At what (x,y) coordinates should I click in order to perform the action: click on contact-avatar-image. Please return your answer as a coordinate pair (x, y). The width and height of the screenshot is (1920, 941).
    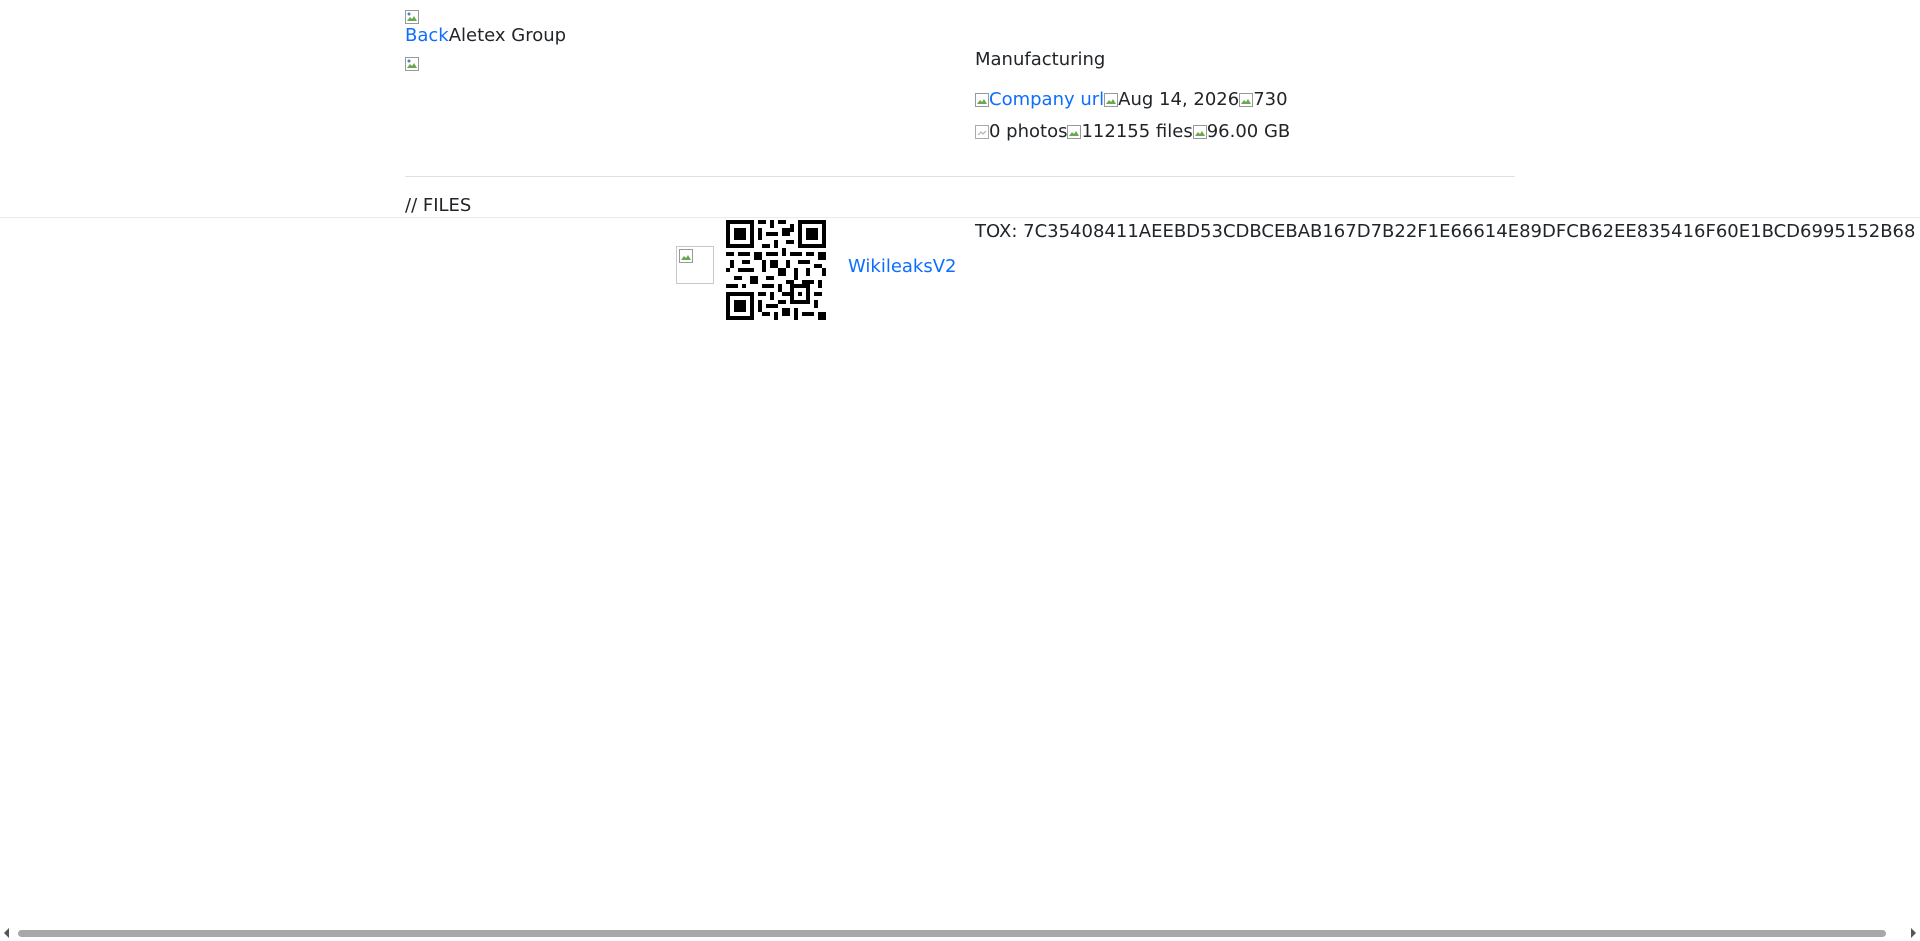
    Looking at the image, I should click on (695, 265).